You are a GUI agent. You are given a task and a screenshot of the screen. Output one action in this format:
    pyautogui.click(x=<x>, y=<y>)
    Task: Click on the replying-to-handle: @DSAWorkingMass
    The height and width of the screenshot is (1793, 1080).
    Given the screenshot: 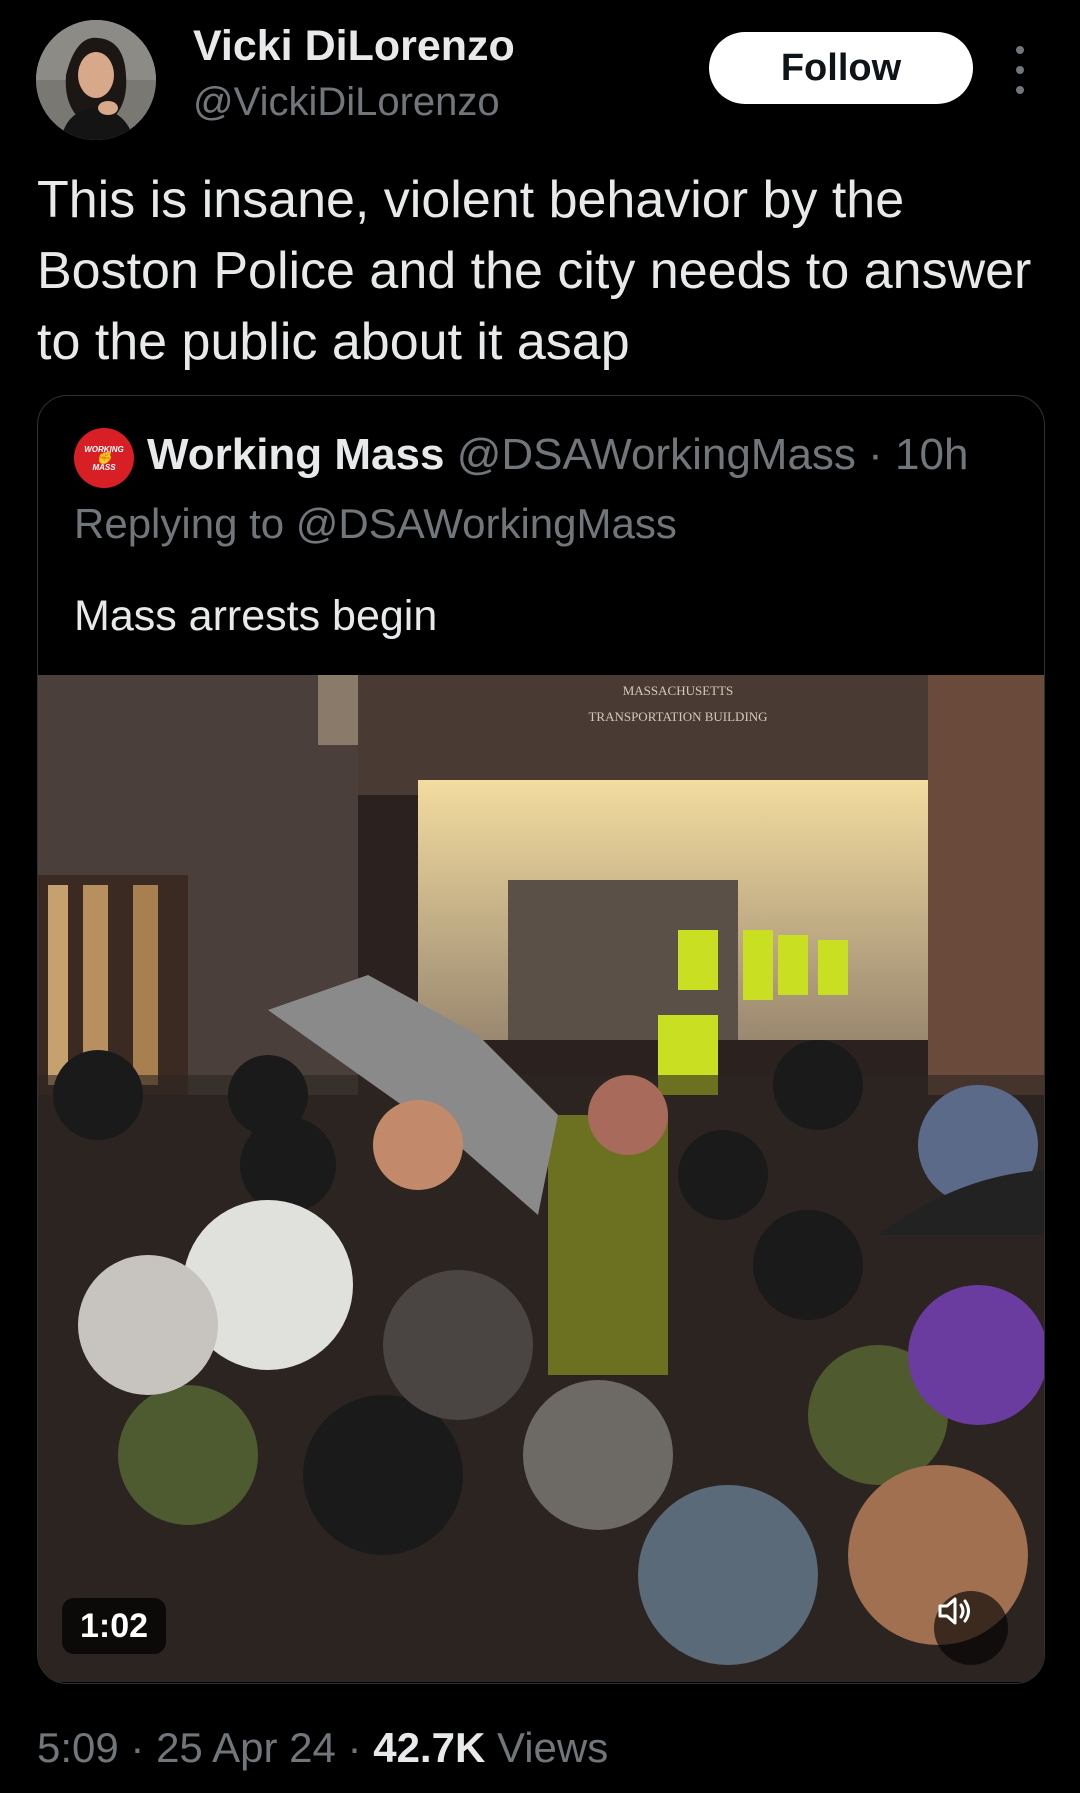 What is the action you would take?
    pyautogui.click(x=486, y=523)
    